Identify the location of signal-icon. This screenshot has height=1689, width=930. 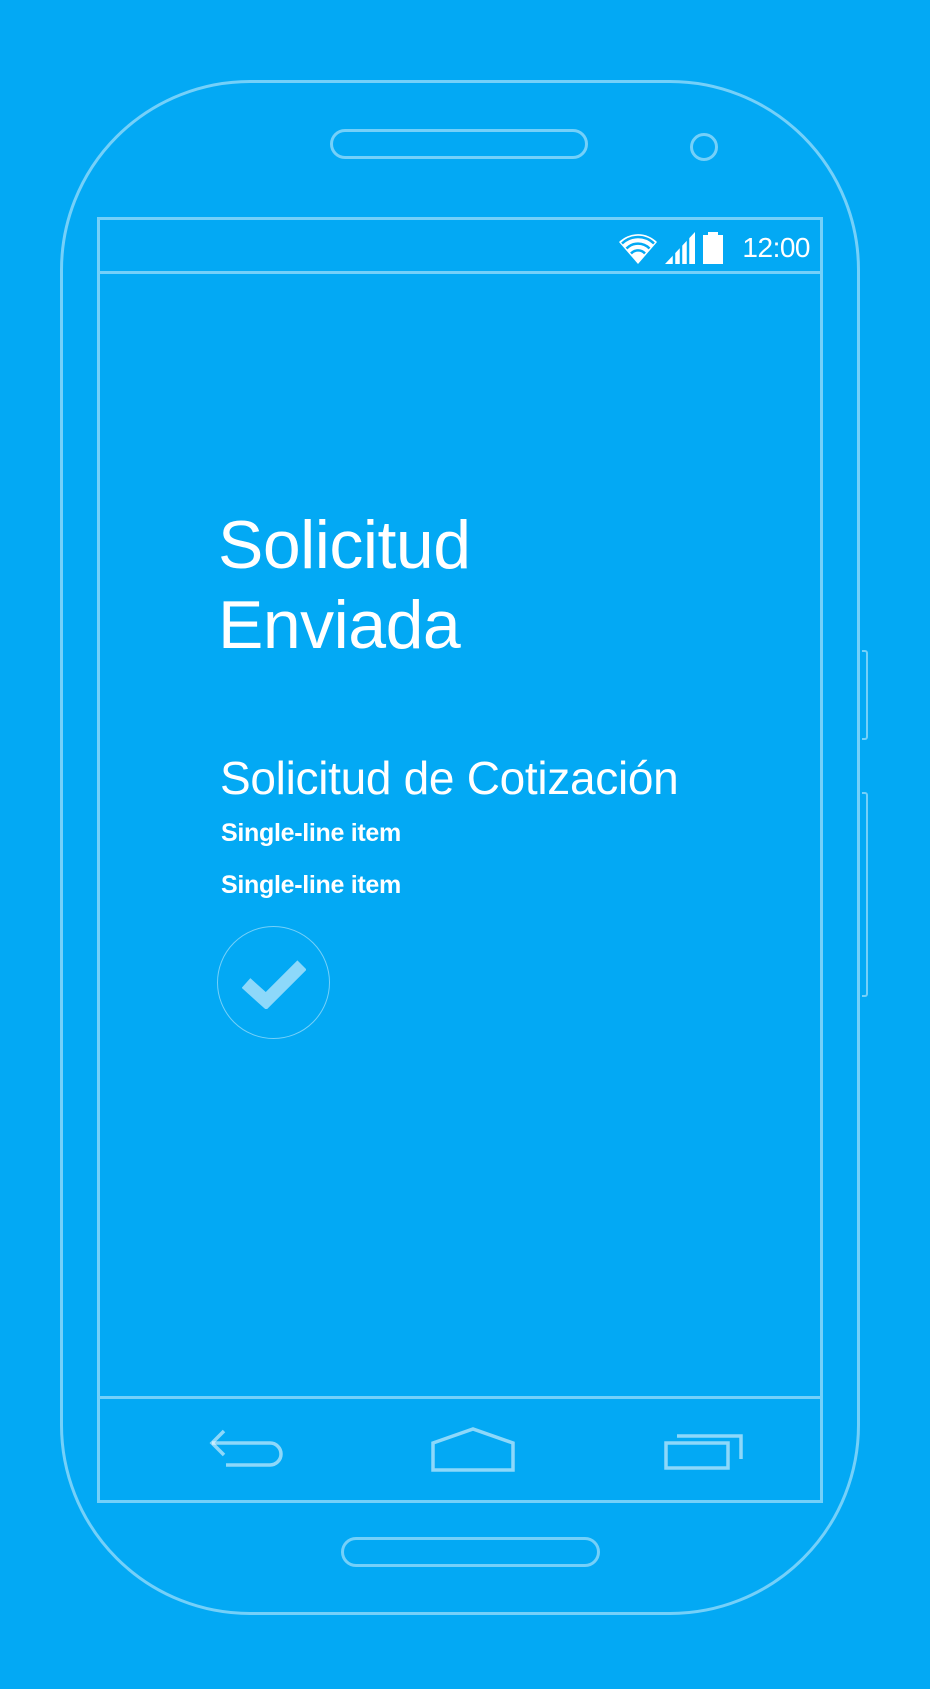
(680, 248).